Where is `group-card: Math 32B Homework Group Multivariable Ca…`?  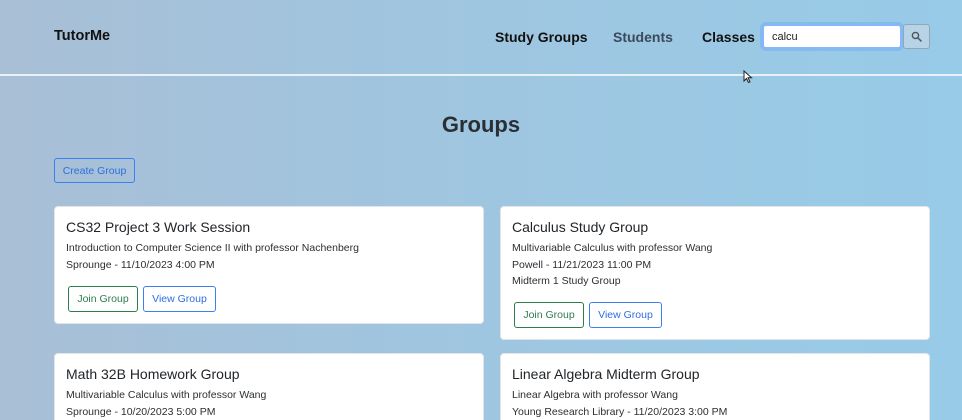 group-card: Math 32B Homework Group Multivariable Ca… is located at coordinates (269, 386).